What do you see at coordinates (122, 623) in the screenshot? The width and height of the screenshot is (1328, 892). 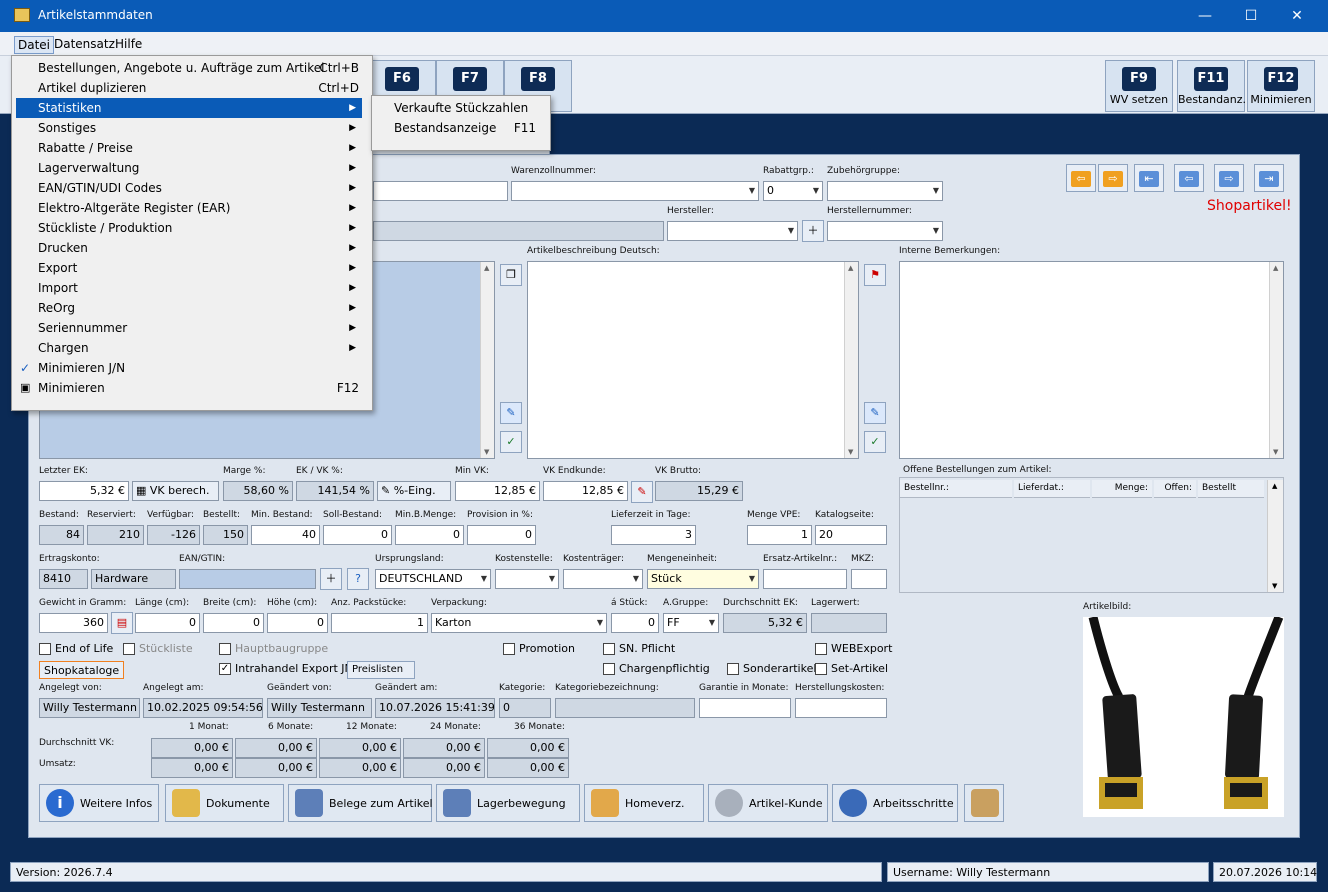 I see `scale-icon: ▤` at bounding box center [122, 623].